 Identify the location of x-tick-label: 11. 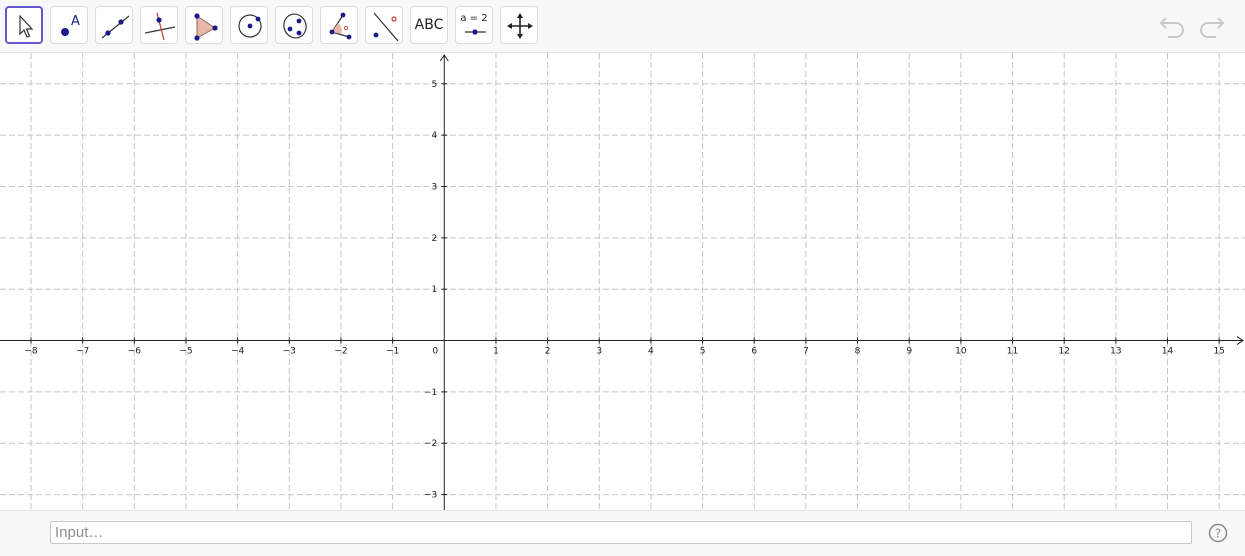
(1012, 352).